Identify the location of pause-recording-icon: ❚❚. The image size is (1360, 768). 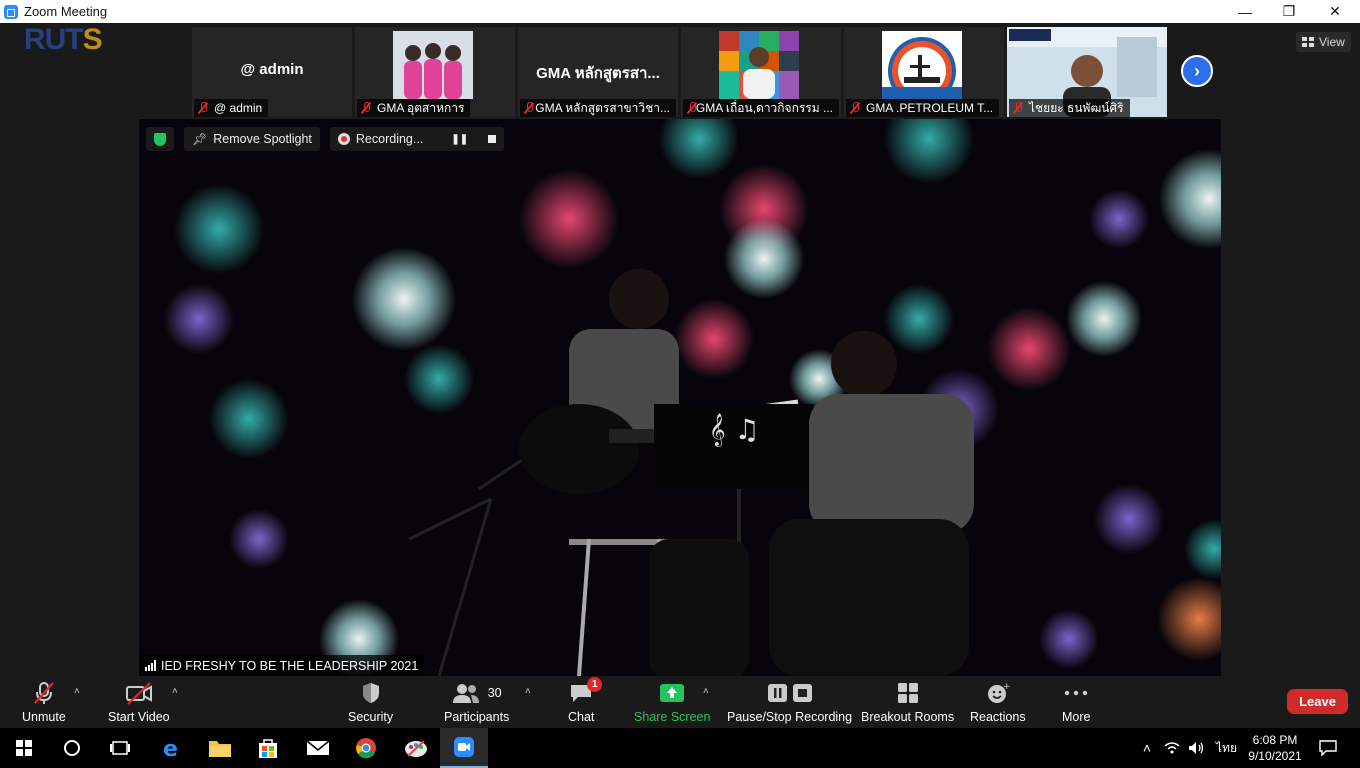
(459, 139).